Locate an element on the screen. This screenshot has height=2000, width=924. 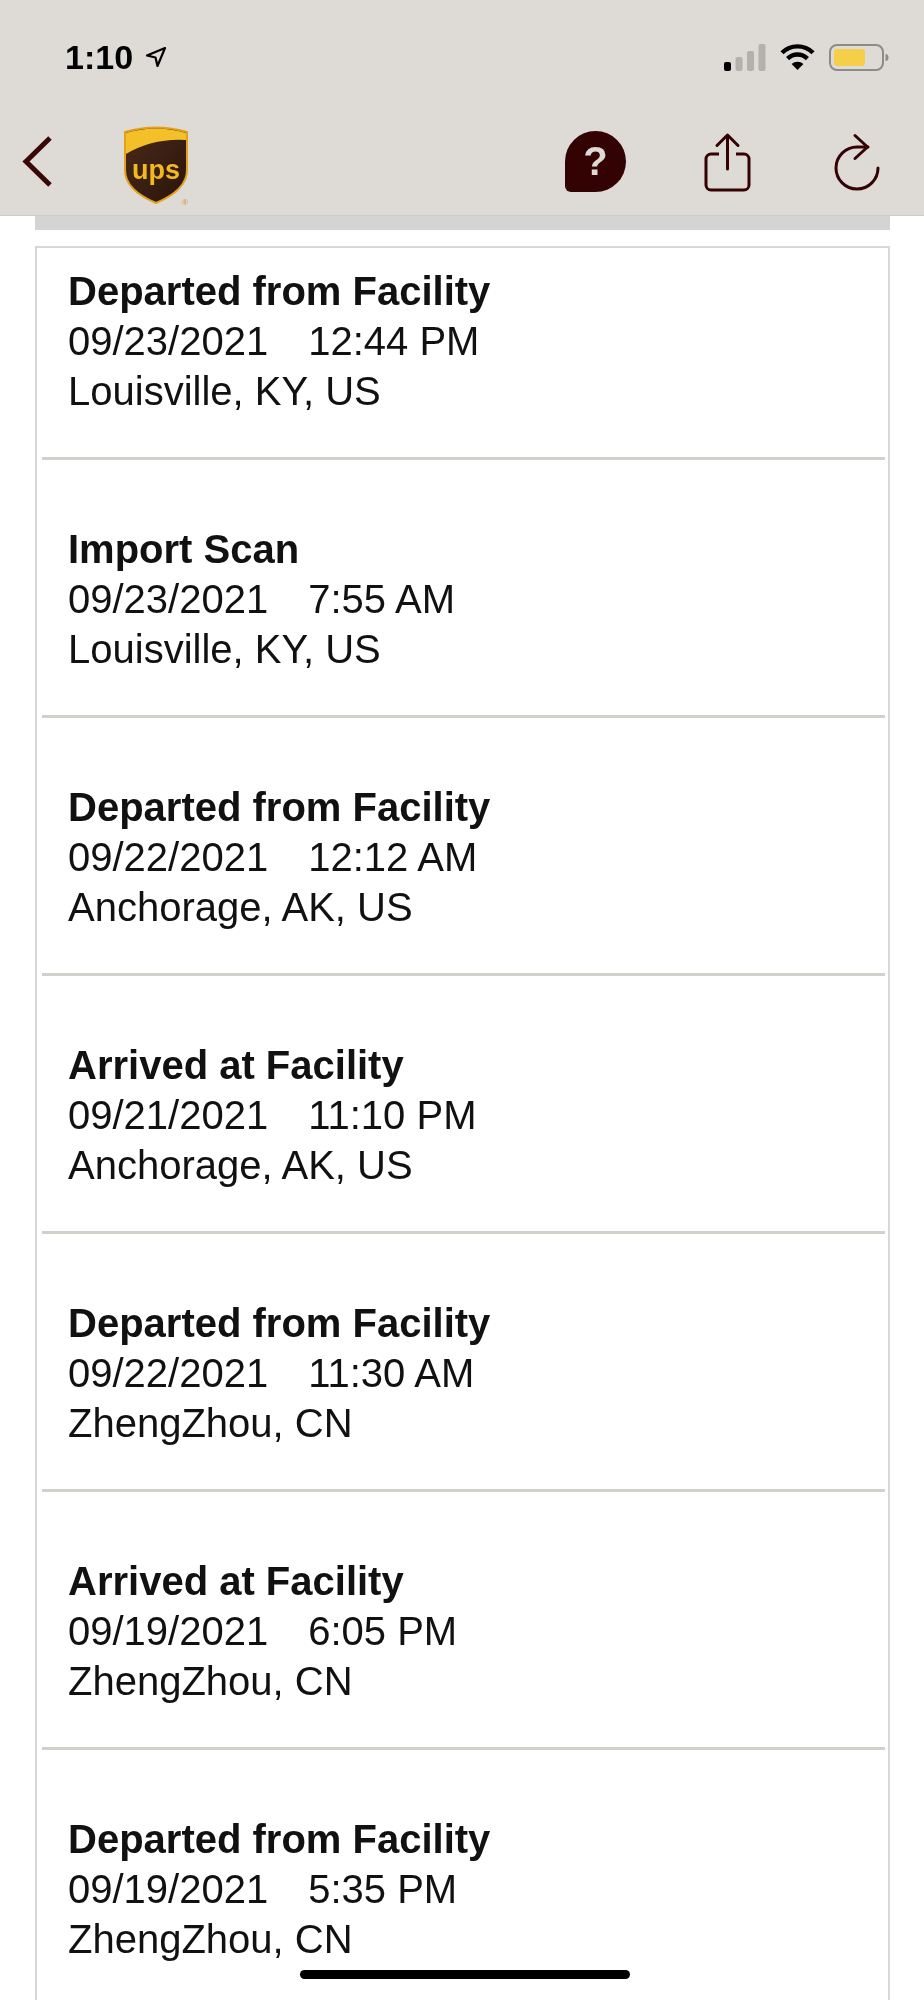
event-time: 12:44 PM is located at coordinates (394, 341).